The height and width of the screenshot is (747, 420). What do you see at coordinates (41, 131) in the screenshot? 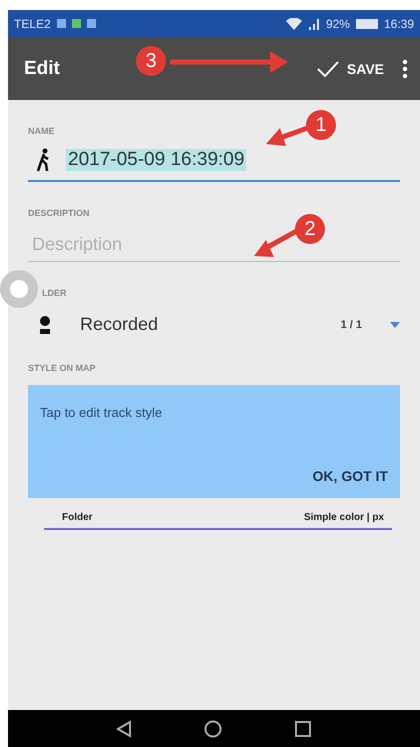
I see `field-label: NAME` at bounding box center [41, 131].